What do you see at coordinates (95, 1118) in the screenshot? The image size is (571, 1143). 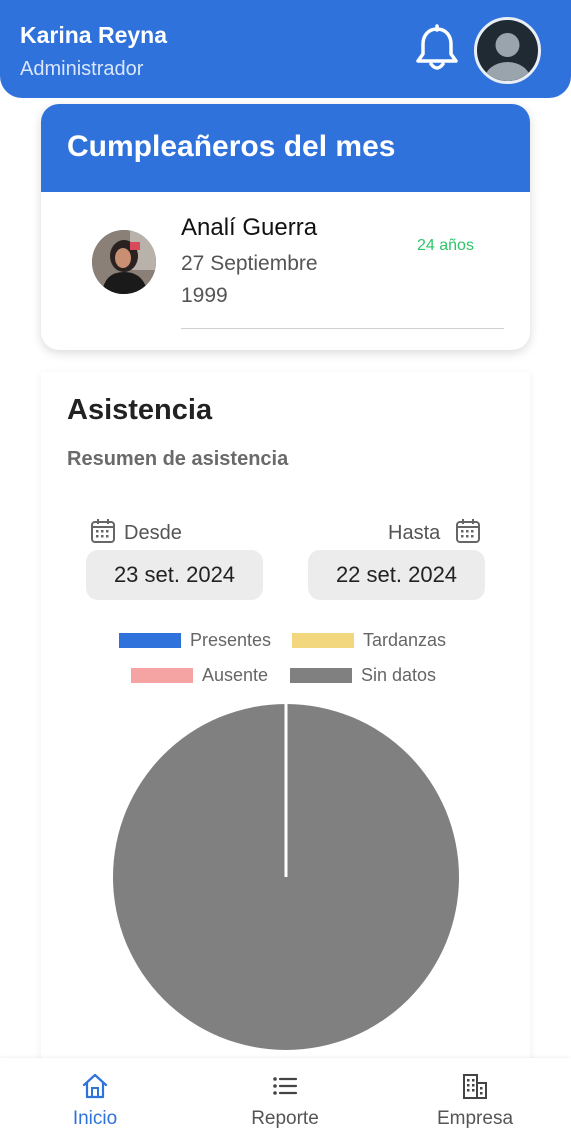 I see `nav-label: Inicio` at bounding box center [95, 1118].